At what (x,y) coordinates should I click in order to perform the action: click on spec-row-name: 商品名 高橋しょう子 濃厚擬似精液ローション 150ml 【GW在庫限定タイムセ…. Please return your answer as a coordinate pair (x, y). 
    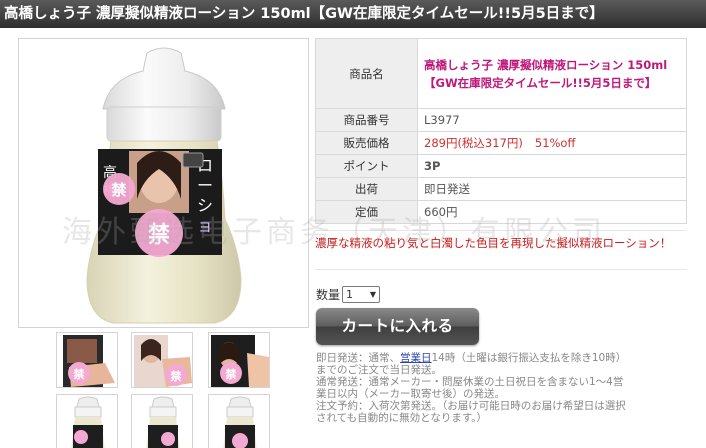
    Looking at the image, I should click on (501, 73).